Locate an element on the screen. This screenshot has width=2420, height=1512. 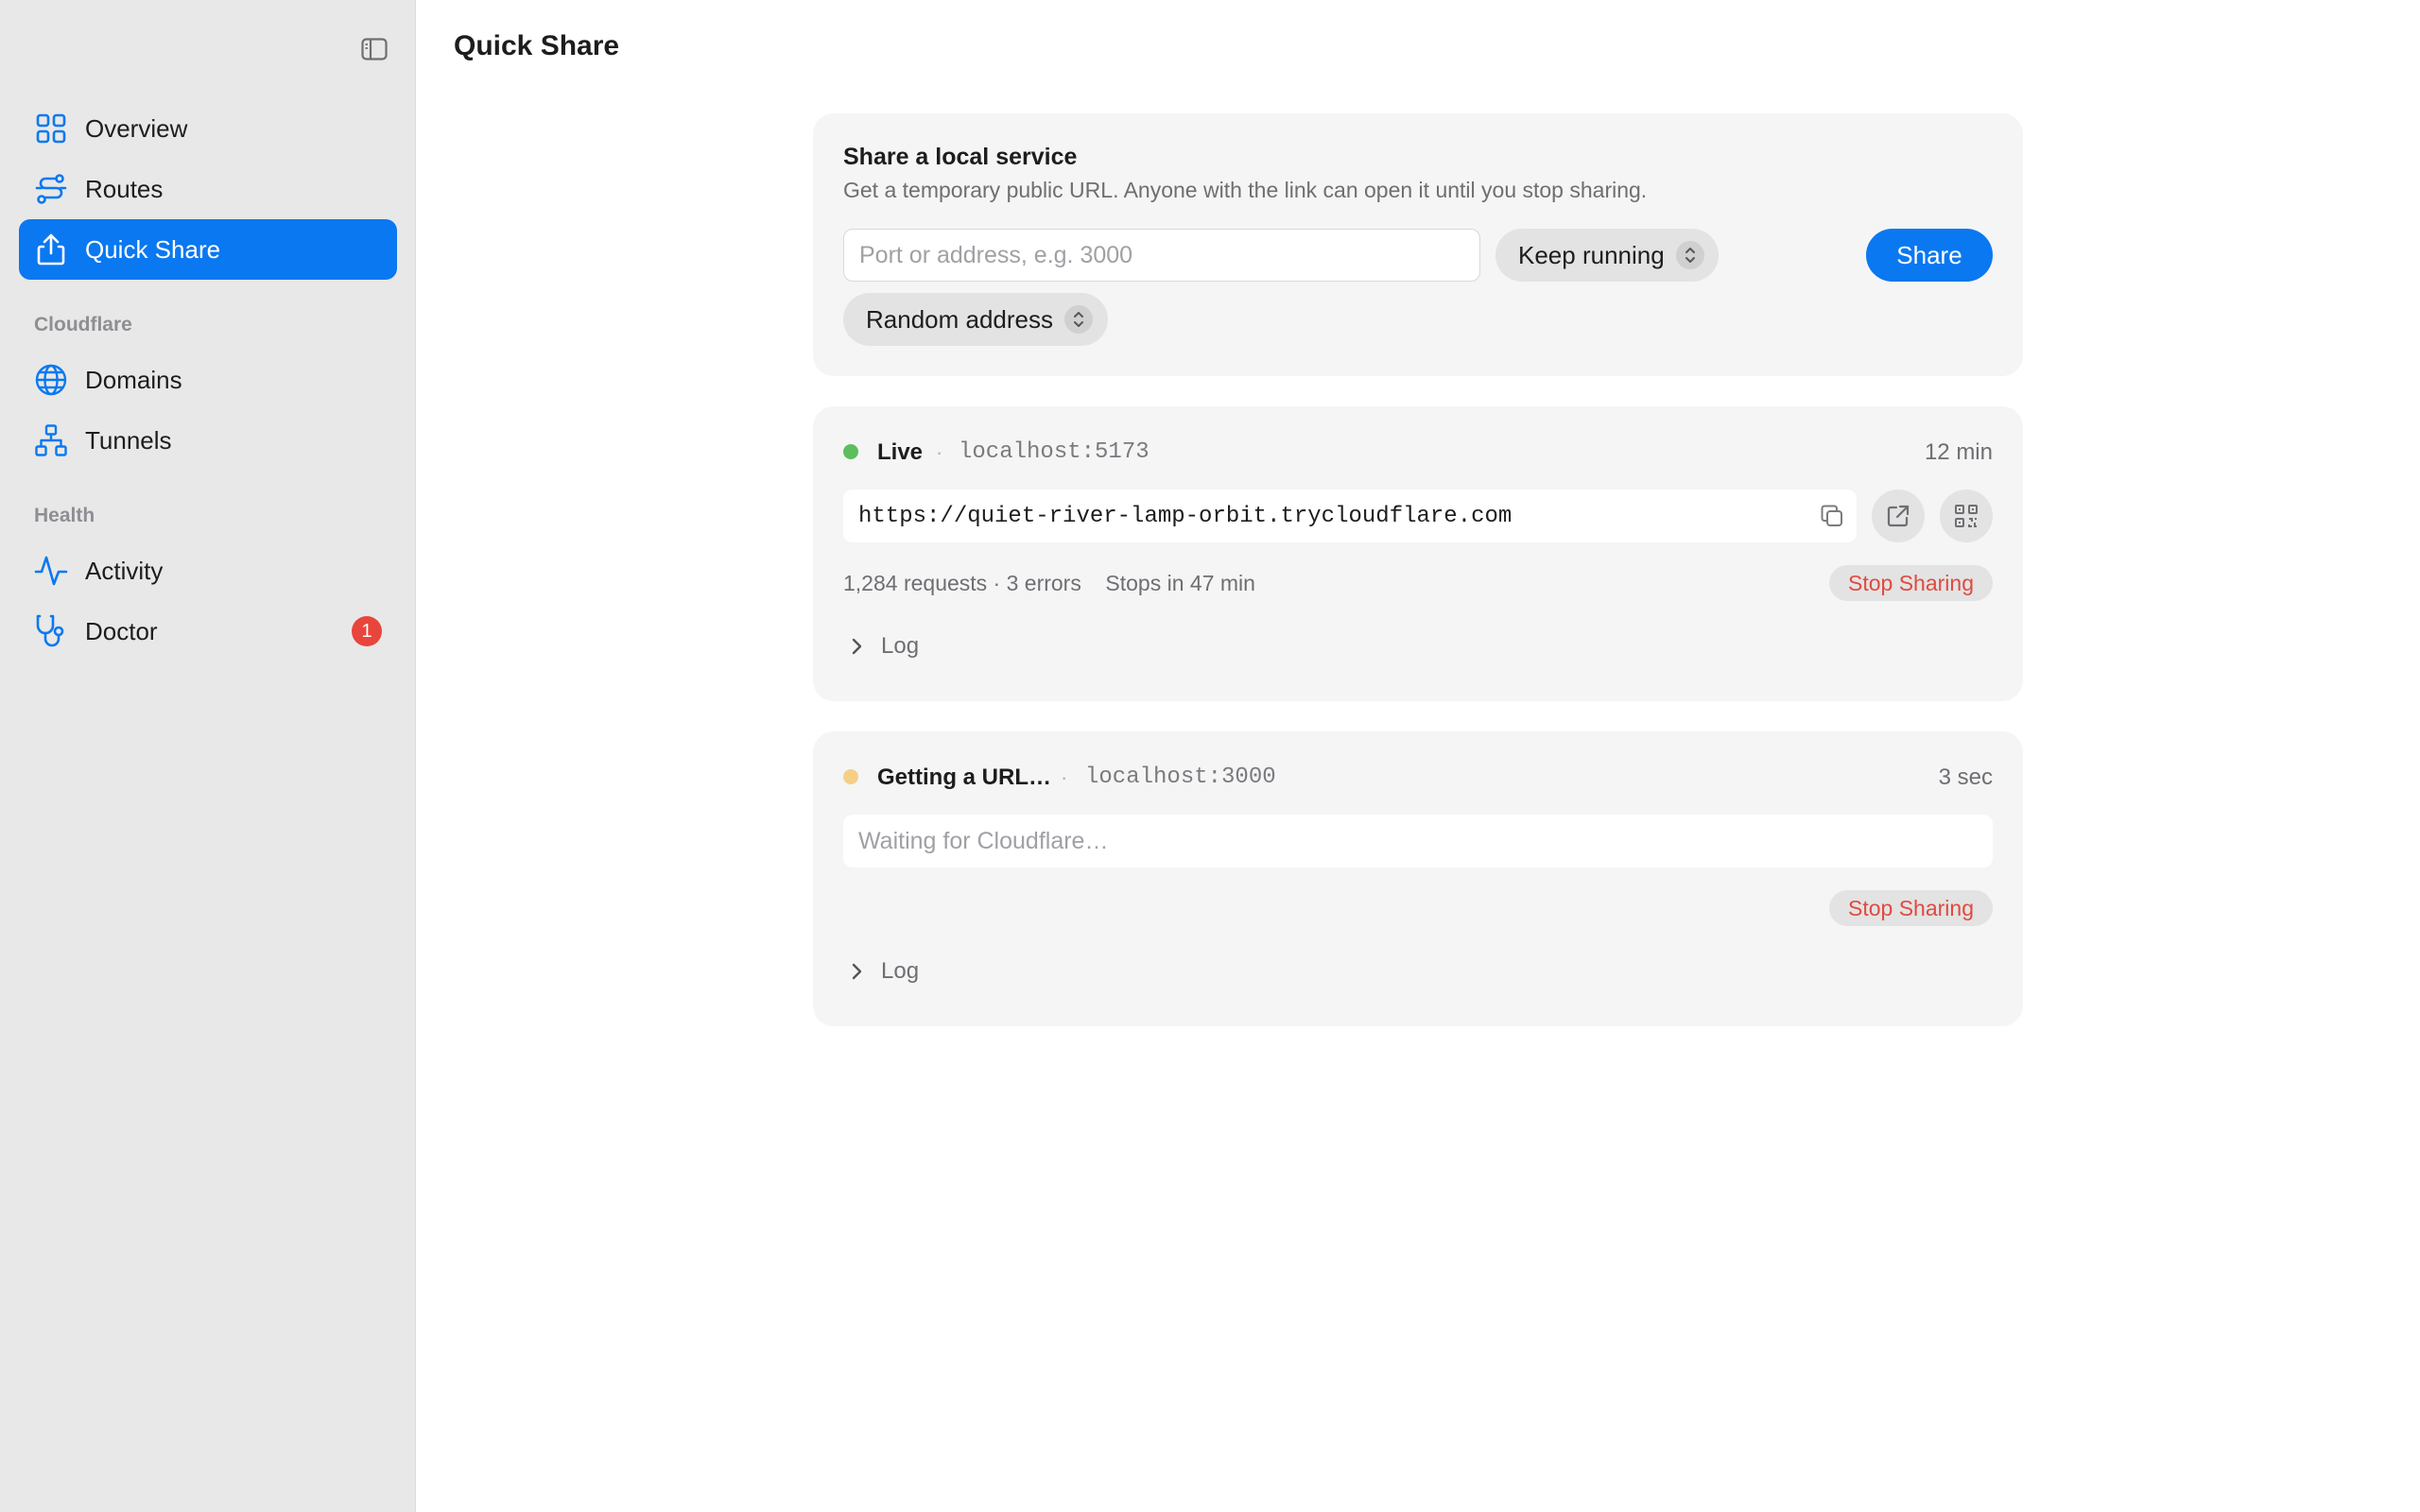
status-label: Live is located at coordinates (900, 452).